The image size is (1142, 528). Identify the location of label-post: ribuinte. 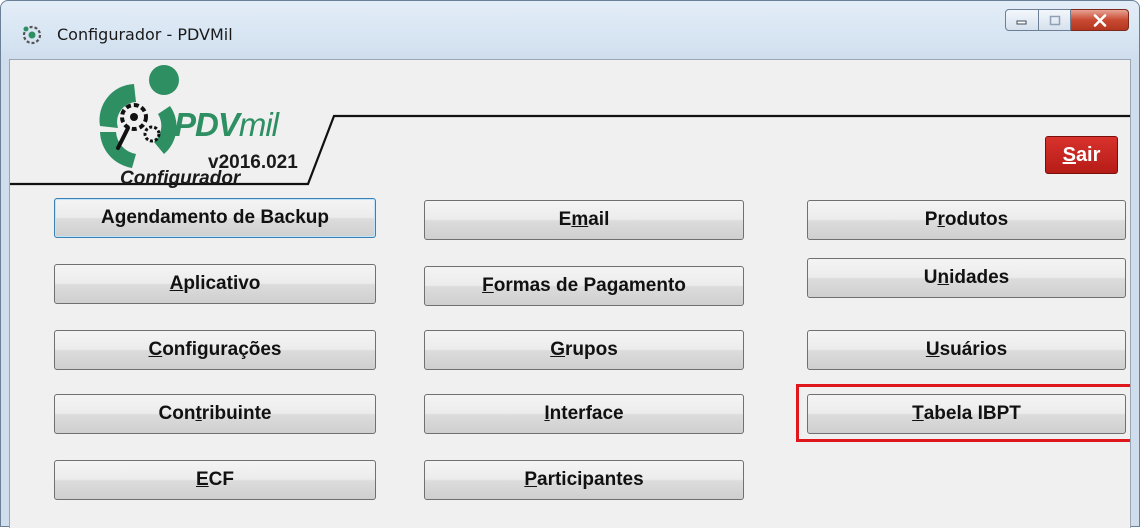
(236, 413).